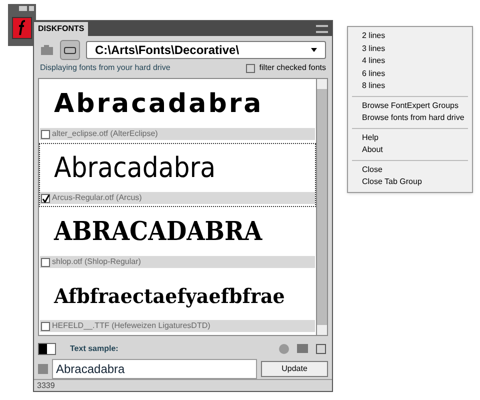  What do you see at coordinates (322, 29) in the screenshot?
I see `panel-menu-icon` at bounding box center [322, 29].